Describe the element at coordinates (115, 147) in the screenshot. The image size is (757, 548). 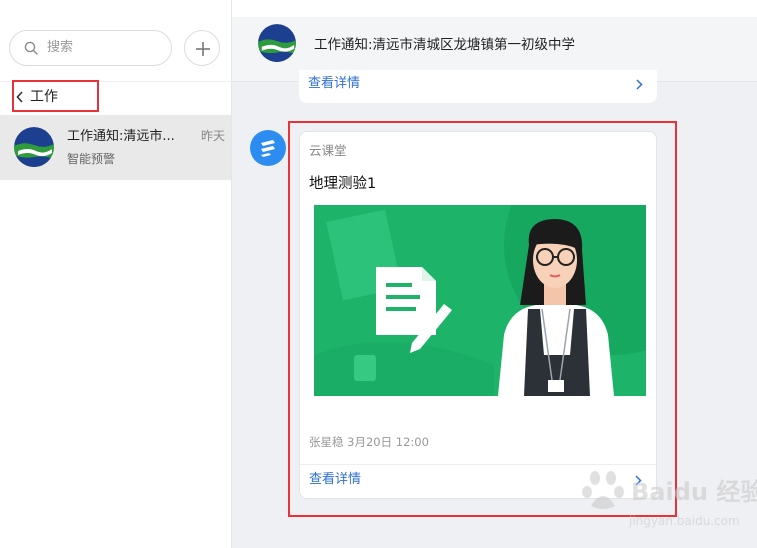
I see `conversation-item: 工作通知:清远市... 智能预警 昨天` at that location.